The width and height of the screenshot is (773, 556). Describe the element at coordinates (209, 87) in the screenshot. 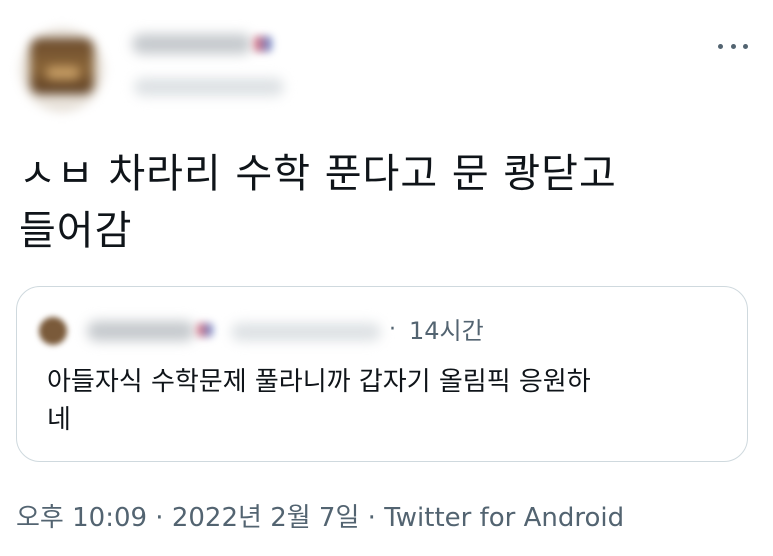

I see `author-handle-blurred` at that location.